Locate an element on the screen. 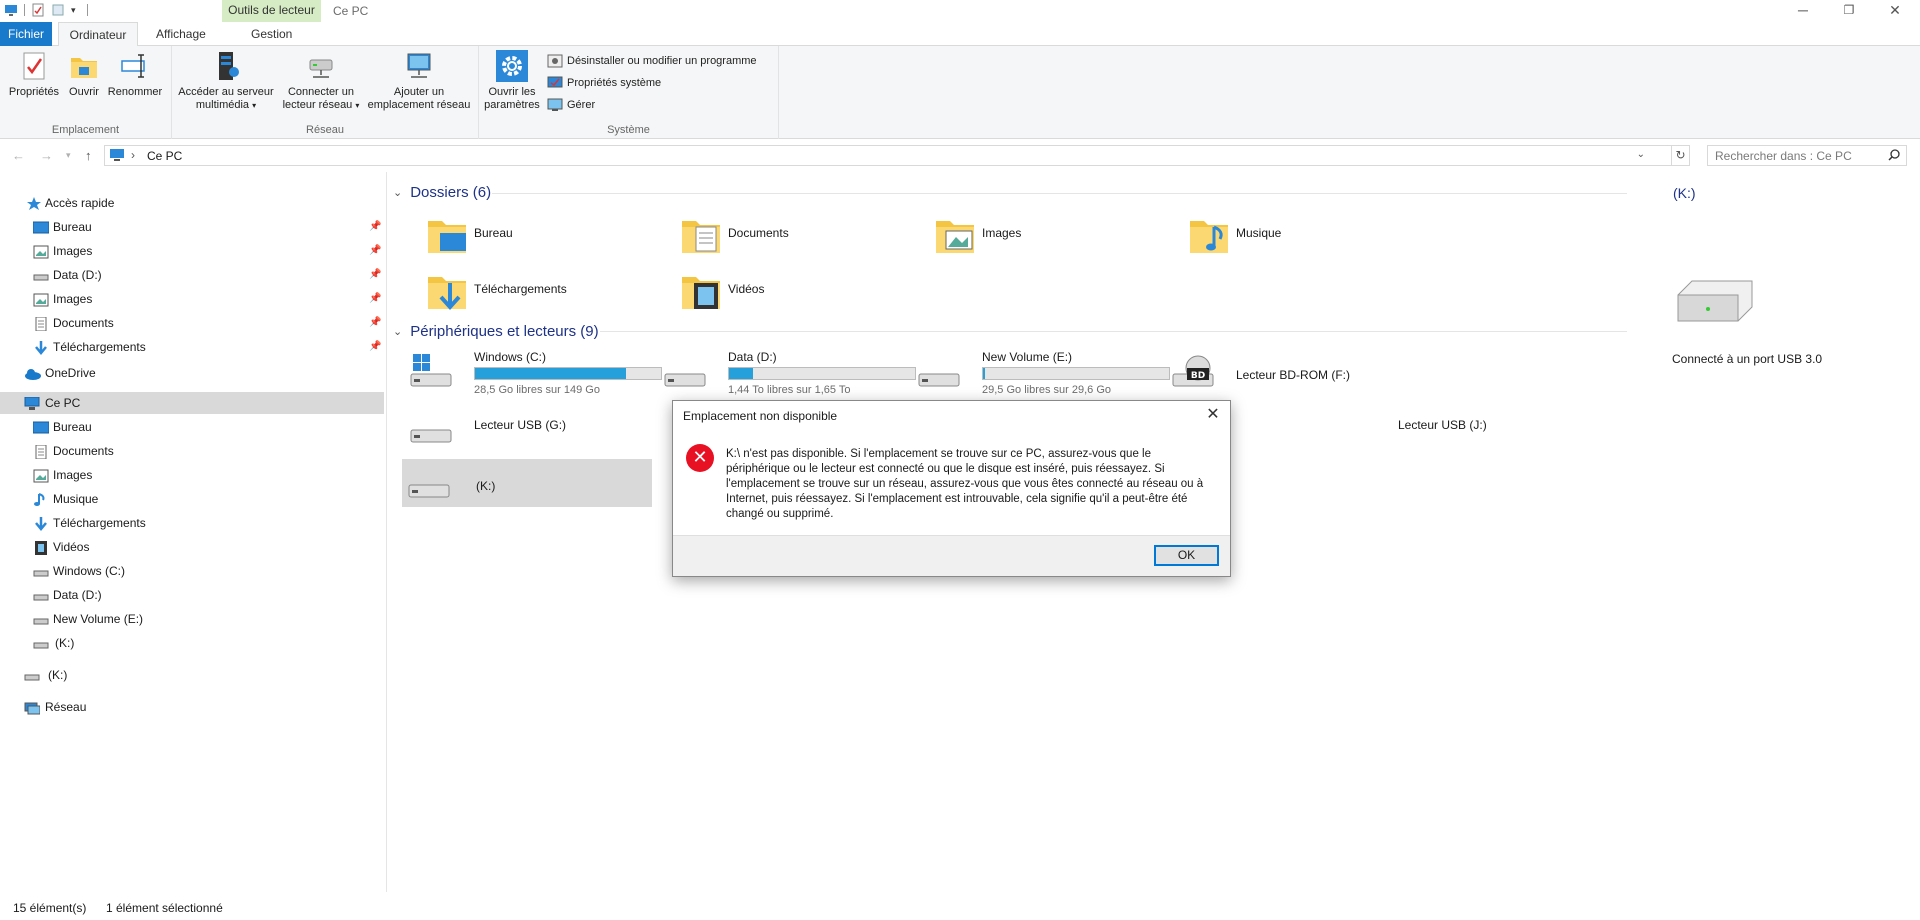 This screenshot has height=920, width=1920. nav-quick-access: Accès rapide is located at coordinates (192, 203).